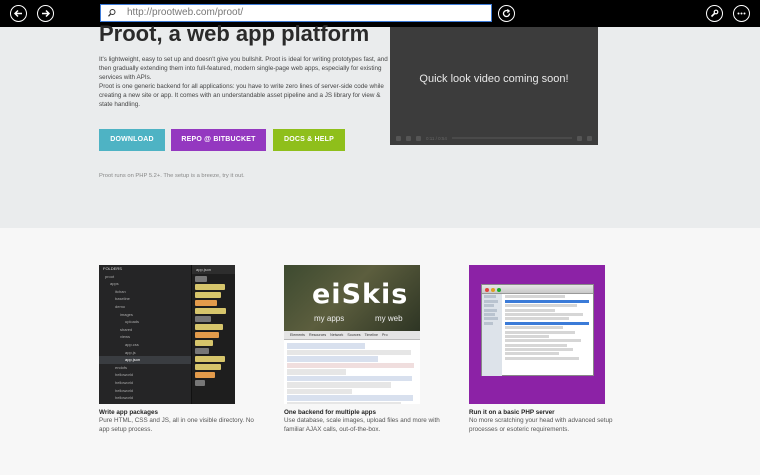 The height and width of the screenshot is (475, 760). Describe the element at coordinates (579, 138) in the screenshot. I see `settings-icon` at that location.